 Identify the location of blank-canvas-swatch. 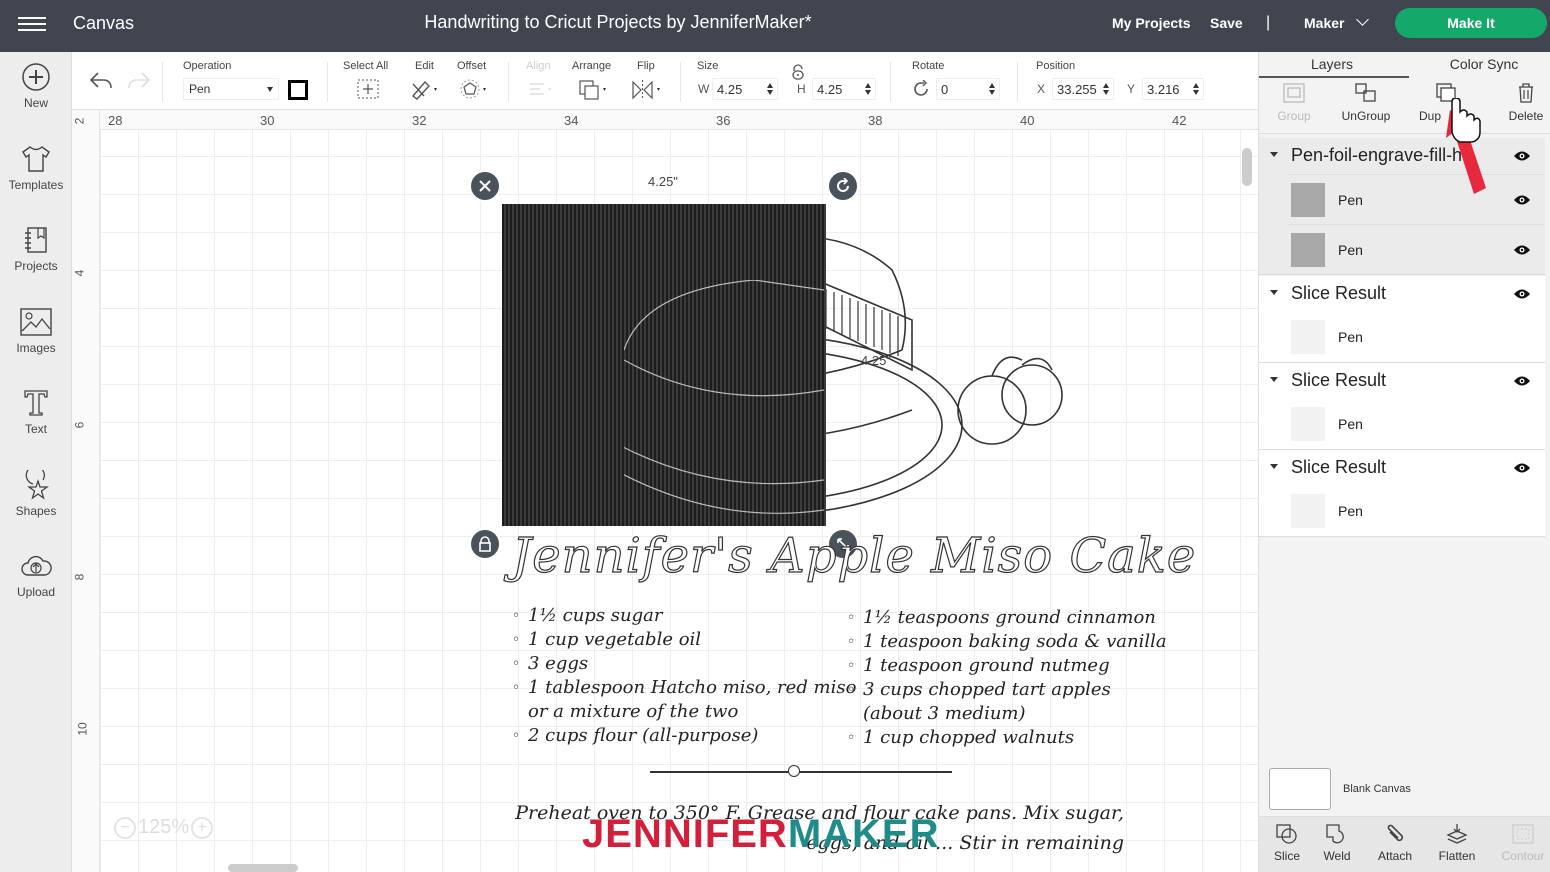
(1300, 789).